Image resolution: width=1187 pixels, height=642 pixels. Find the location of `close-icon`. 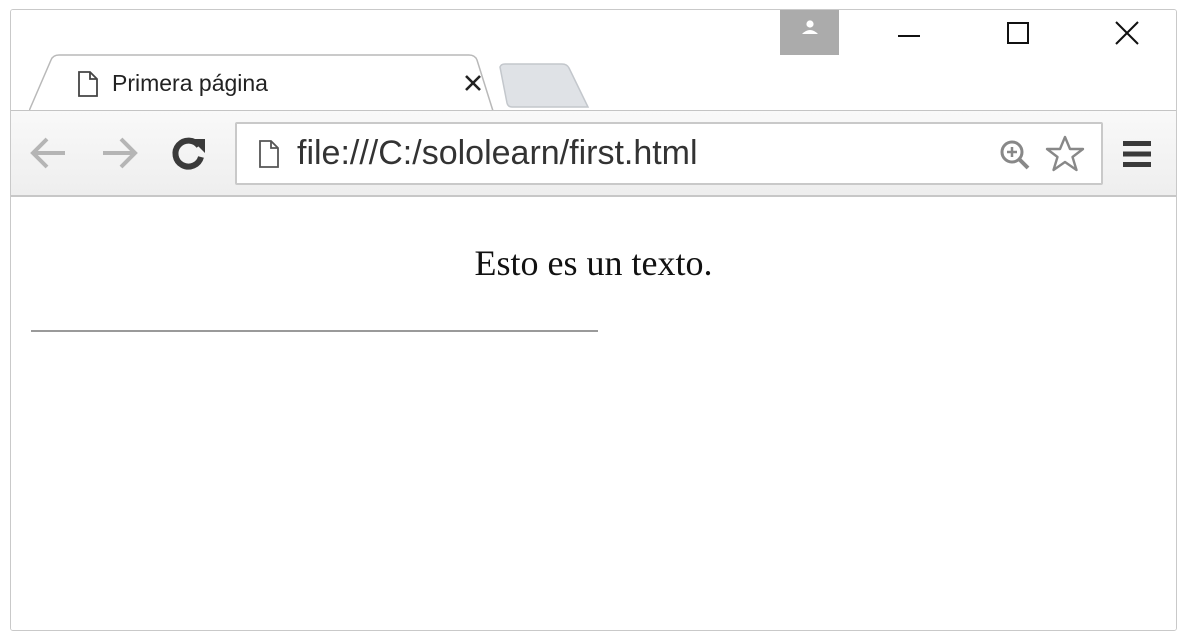

close-icon is located at coordinates (1127, 32).